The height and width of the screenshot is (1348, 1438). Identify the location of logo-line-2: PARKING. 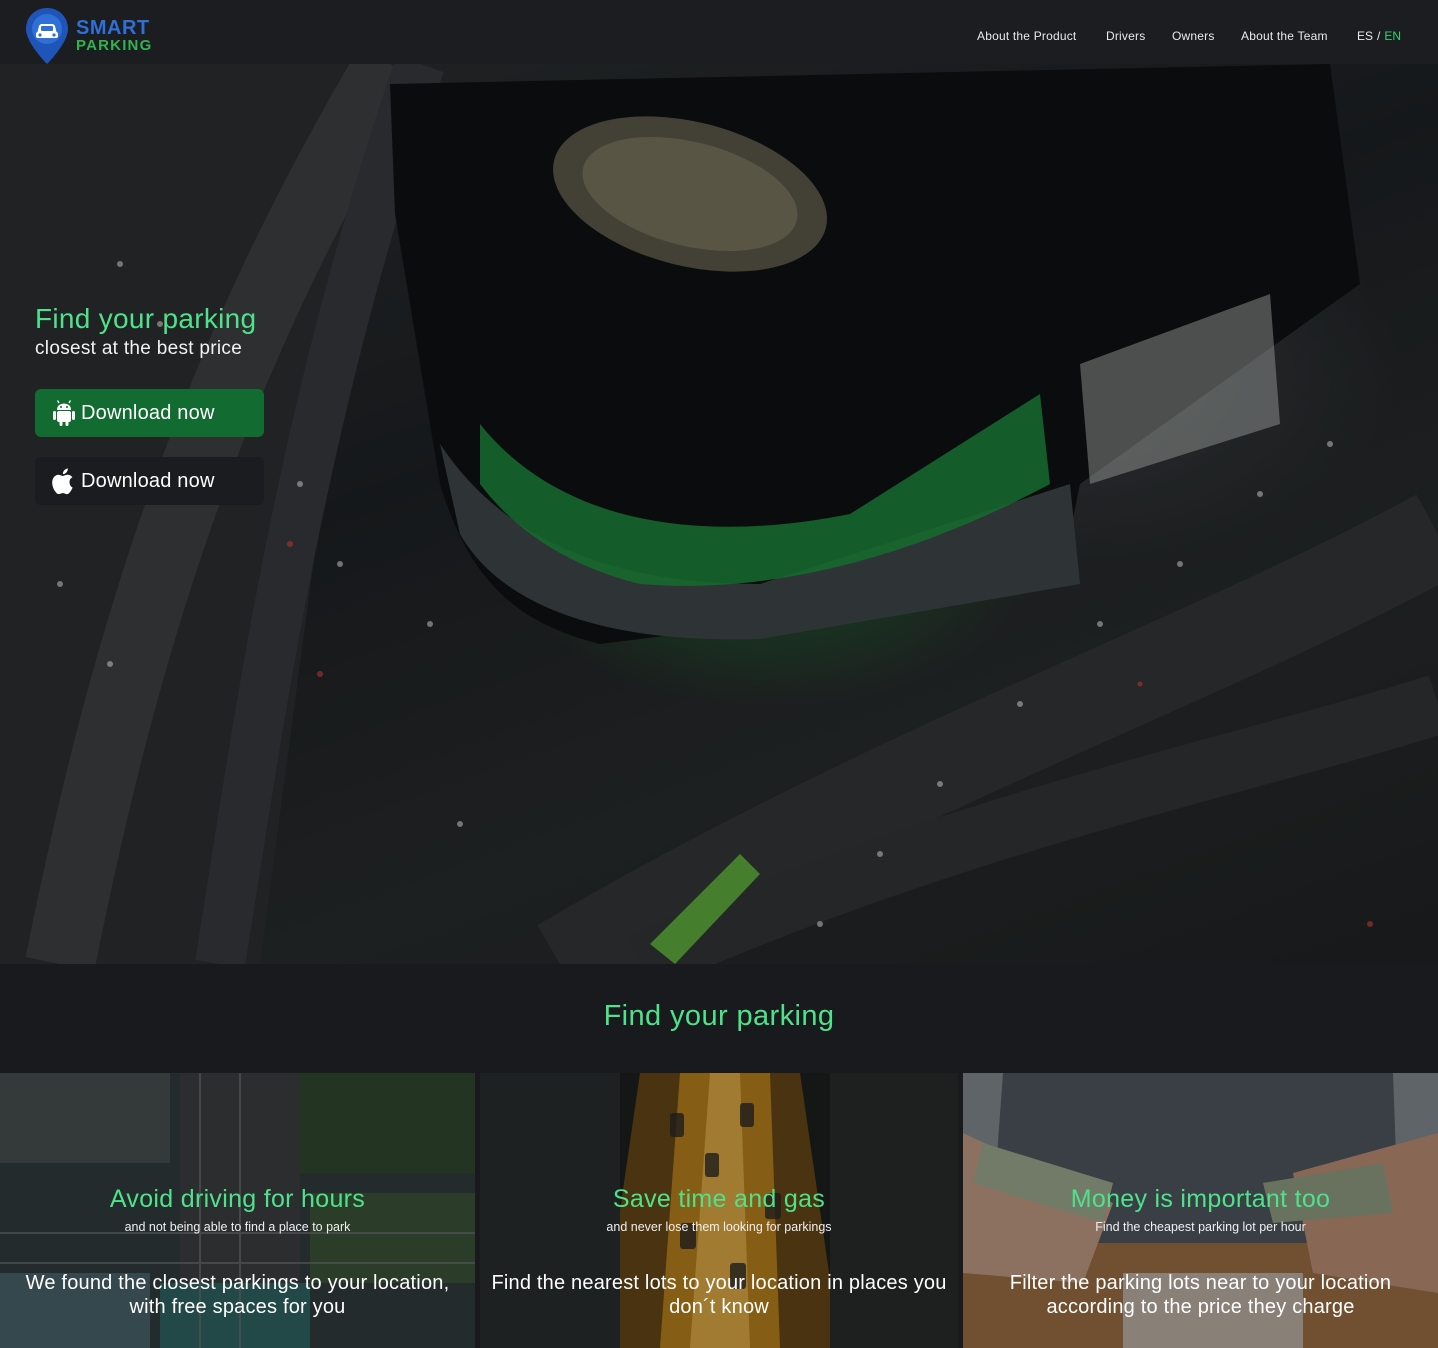
(114, 45).